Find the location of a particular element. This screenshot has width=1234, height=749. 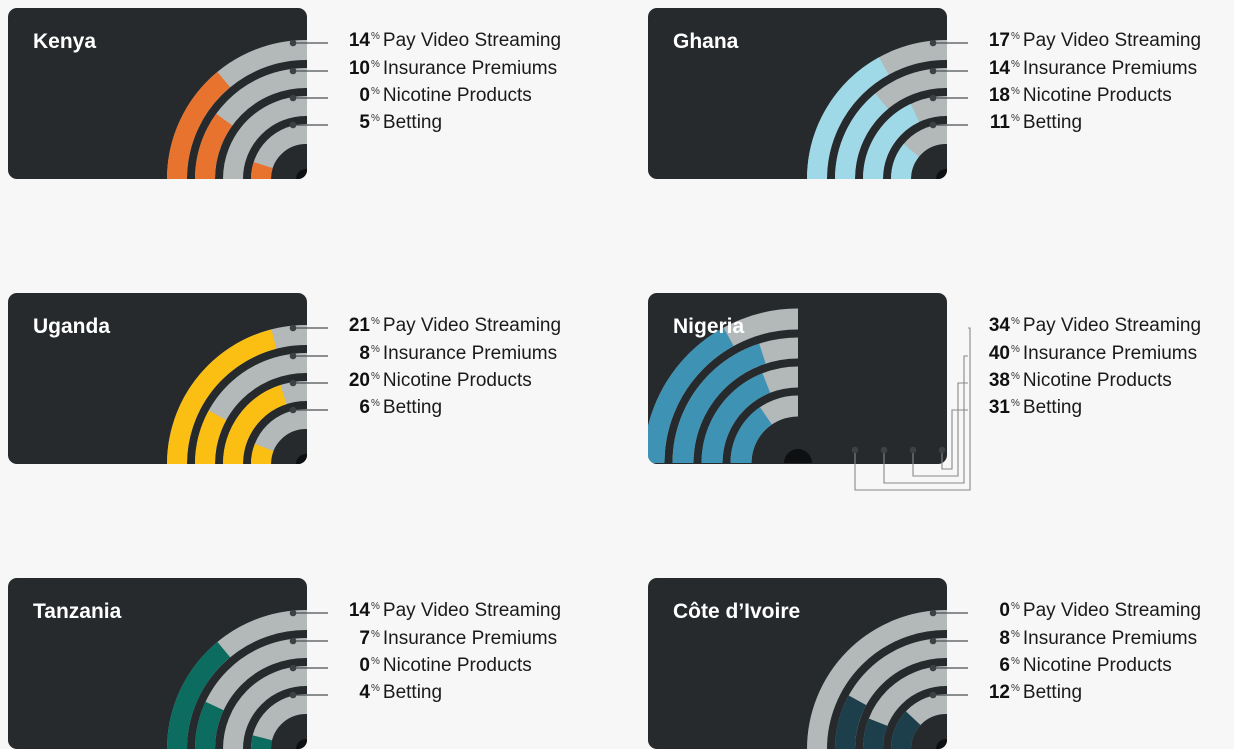

stat-row: 21% Pay Video Streaming is located at coordinates (445, 327).